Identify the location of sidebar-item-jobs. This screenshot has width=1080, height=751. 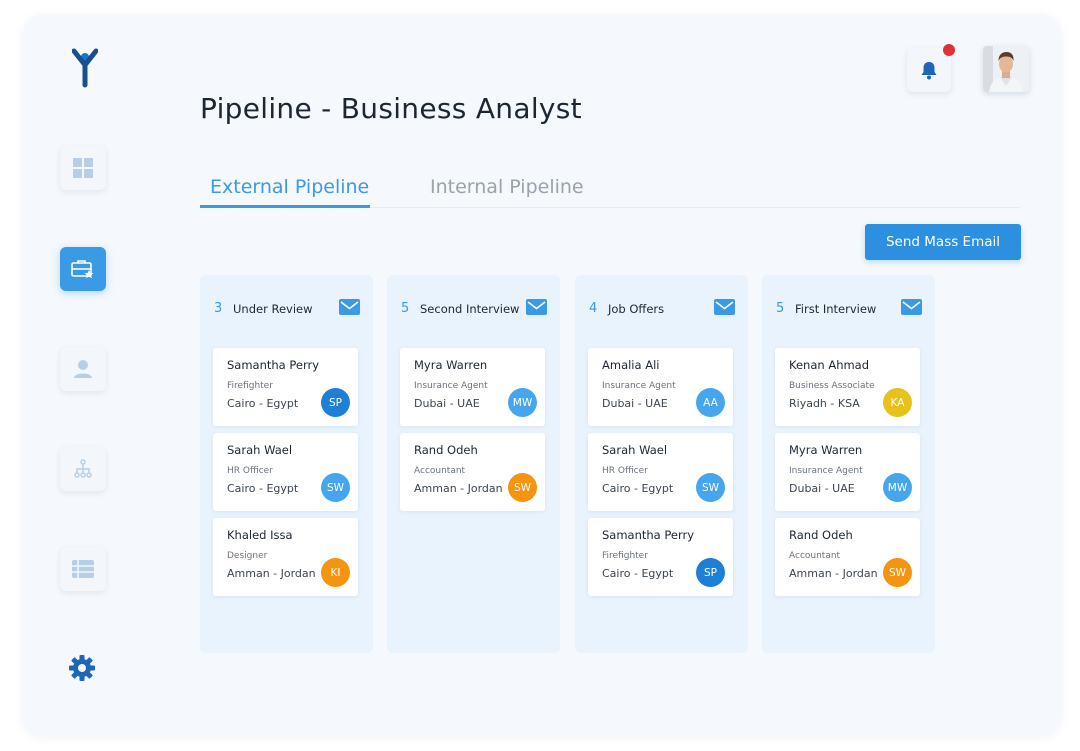
(83, 269).